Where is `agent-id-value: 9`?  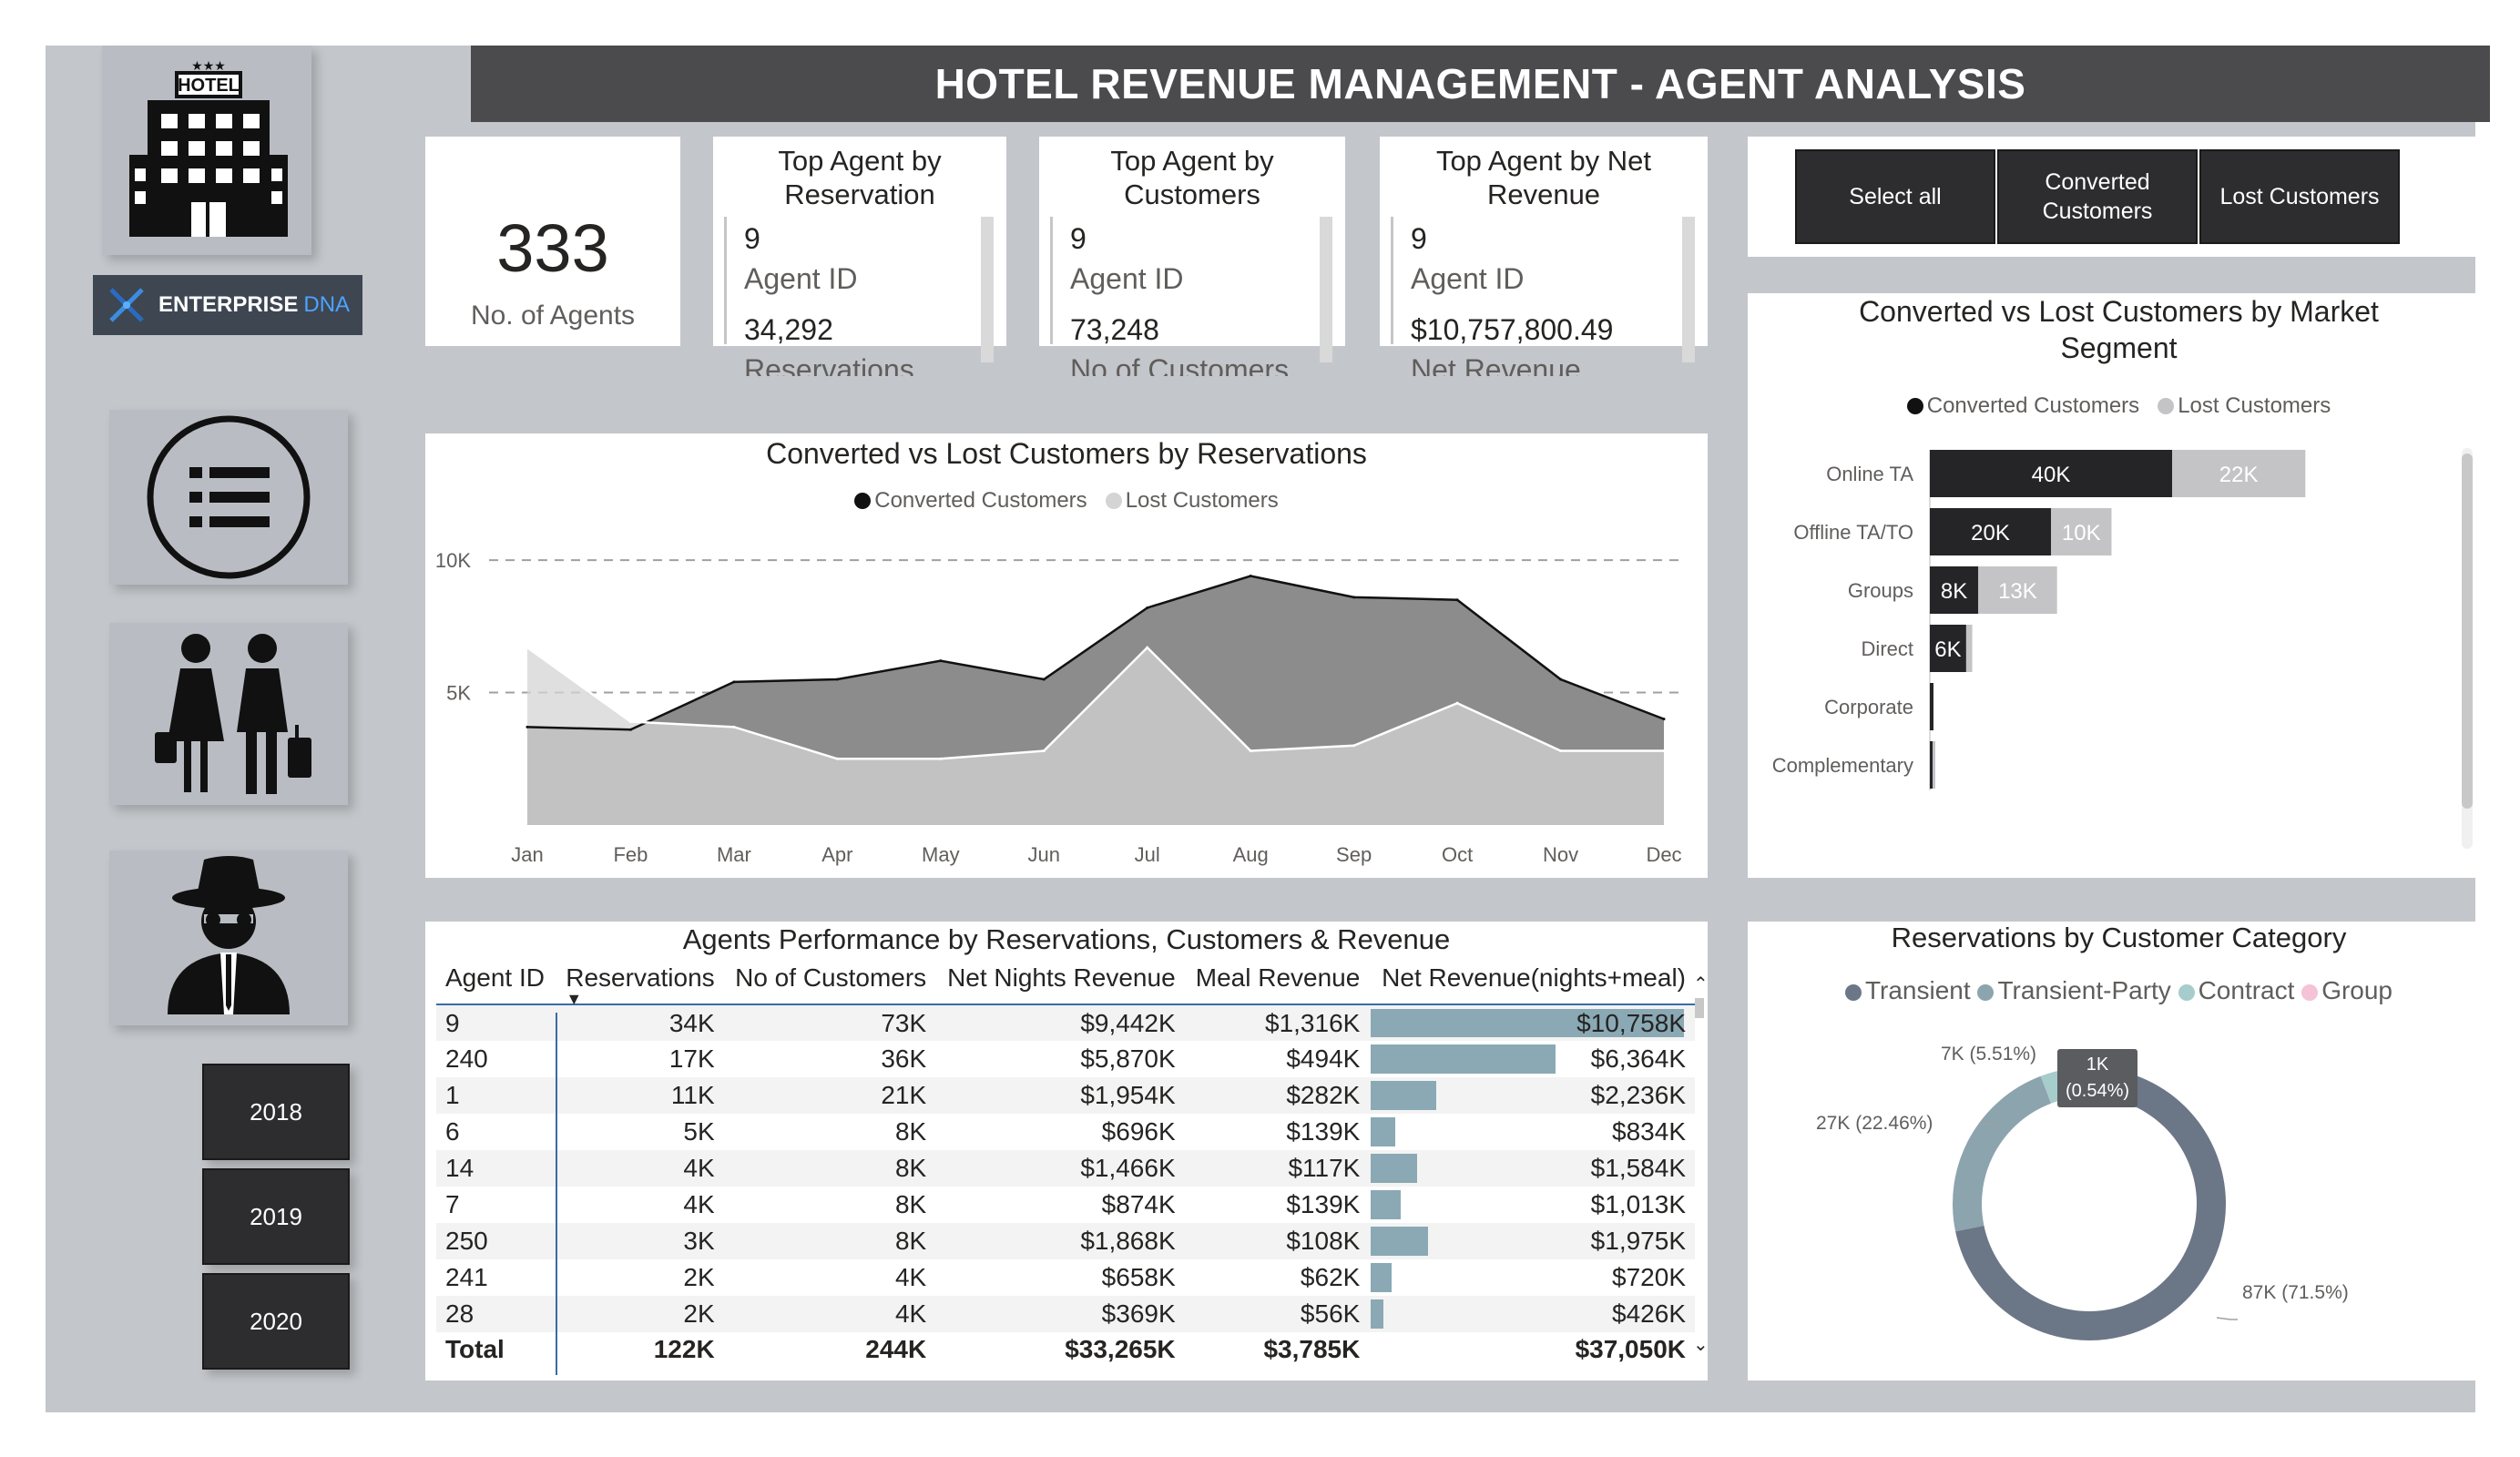 agent-id-value: 9 is located at coordinates (752, 239).